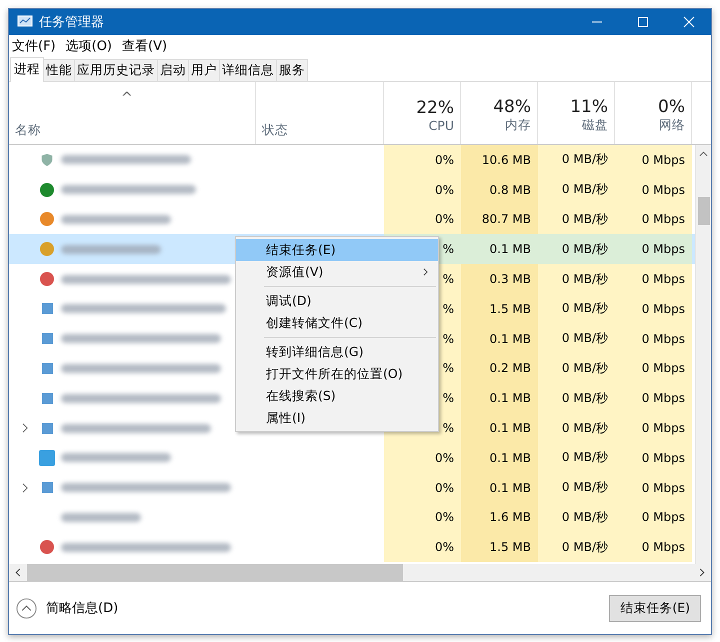 This screenshot has width=720, height=642. I want to click on tab: 性能, so click(59, 70).